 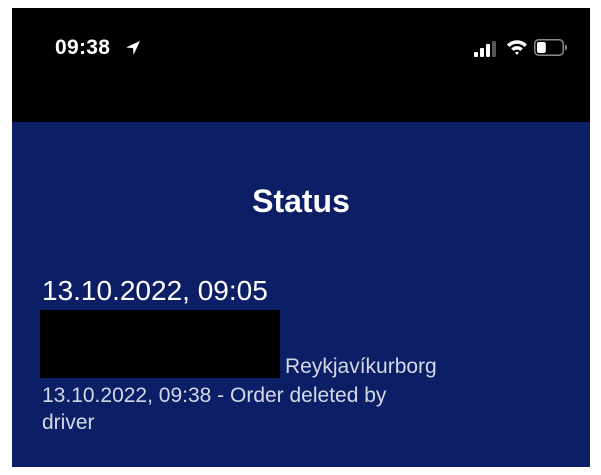 I want to click on page-title: Status, so click(x=301, y=201).